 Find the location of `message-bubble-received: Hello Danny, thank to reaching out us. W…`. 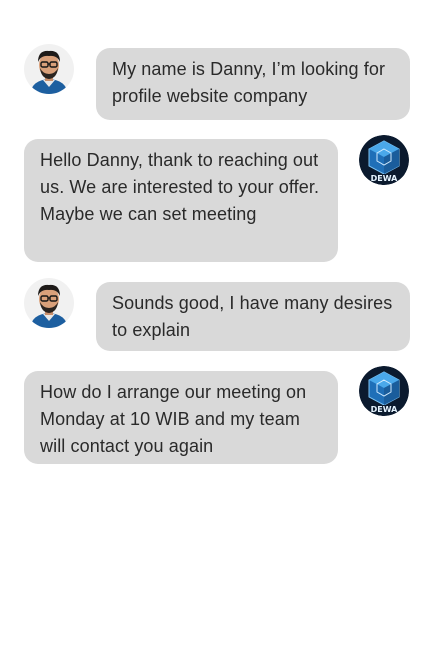

message-bubble-received: Hello Danny, thank to reaching out us. W… is located at coordinates (181, 200).